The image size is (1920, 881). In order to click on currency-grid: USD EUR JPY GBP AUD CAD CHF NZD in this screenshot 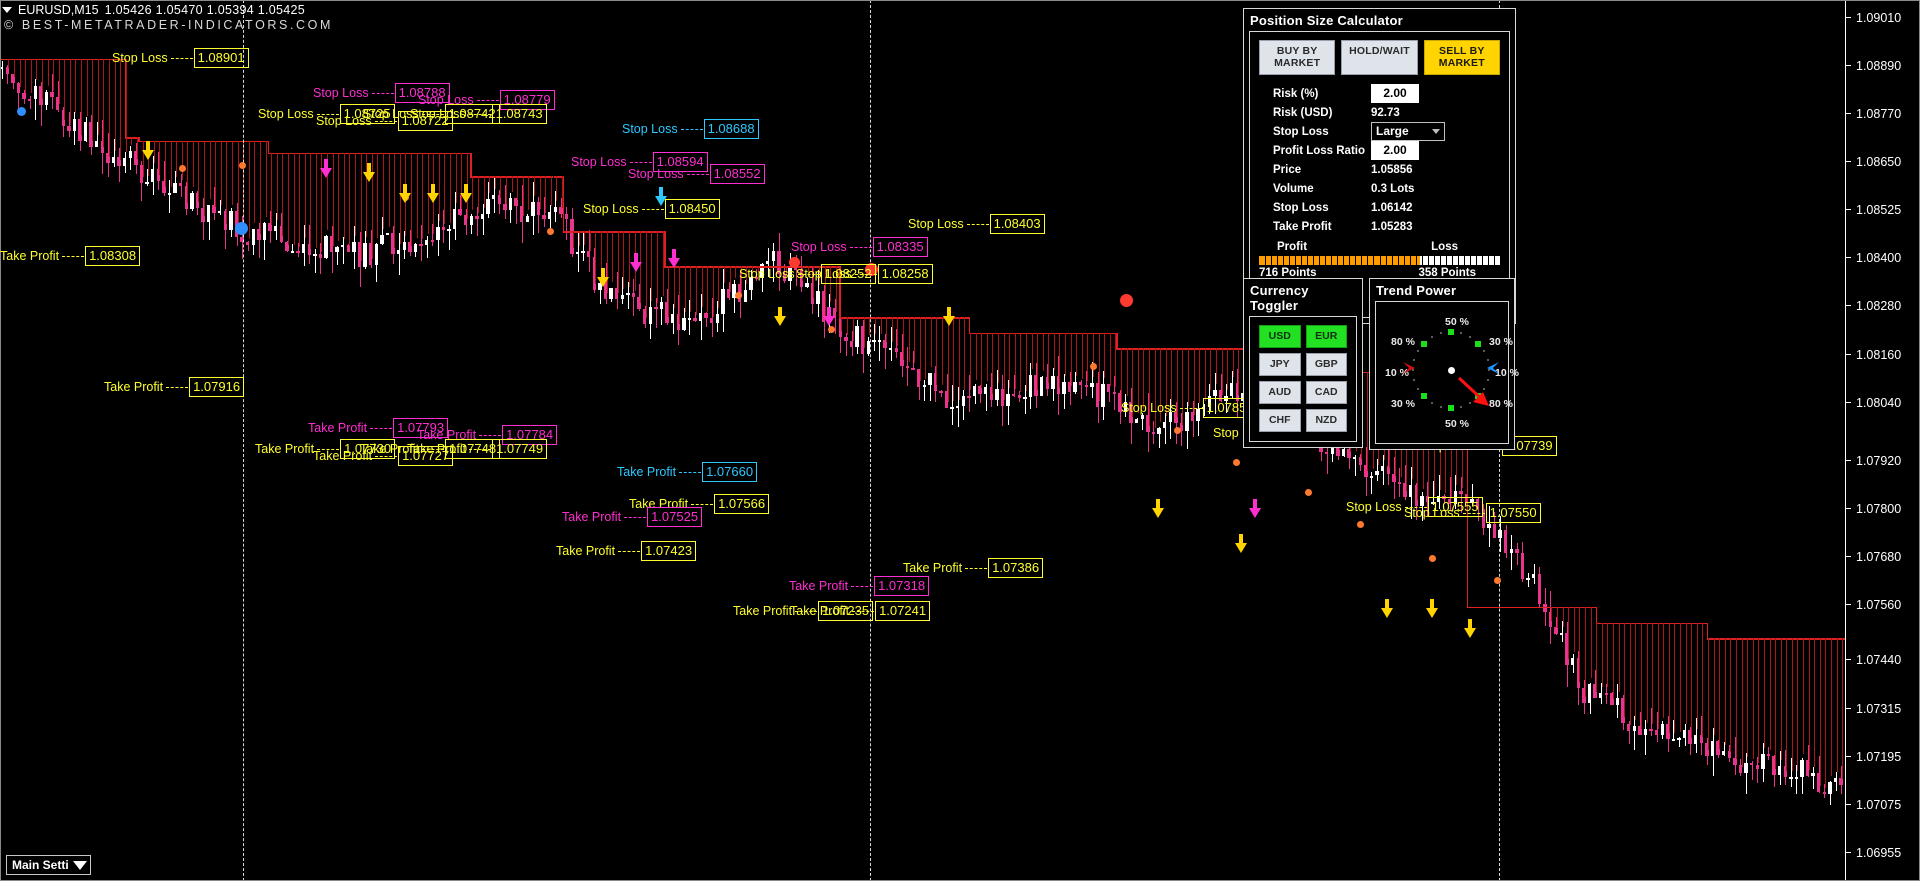, I will do `click(1303, 378)`.